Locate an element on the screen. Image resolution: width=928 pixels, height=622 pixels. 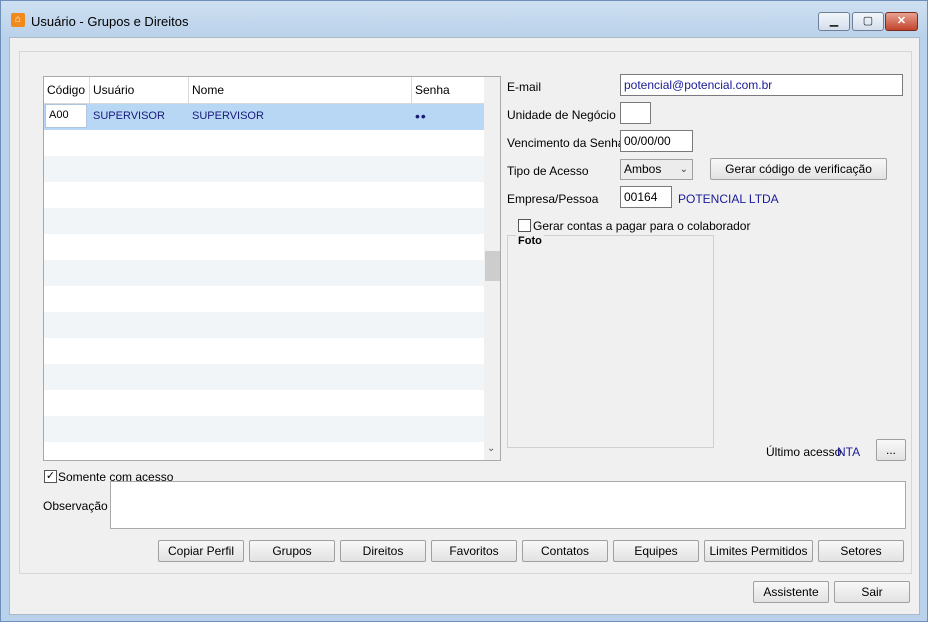
column-header-usuario: Usuário is located at coordinates (139, 90).